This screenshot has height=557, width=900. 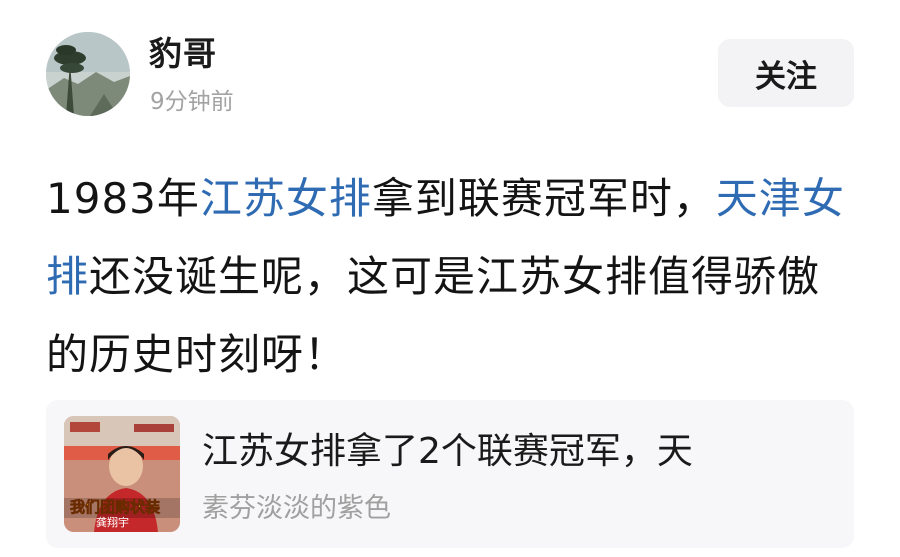 I want to click on title-fade-overlay, so click(x=819, y=452).